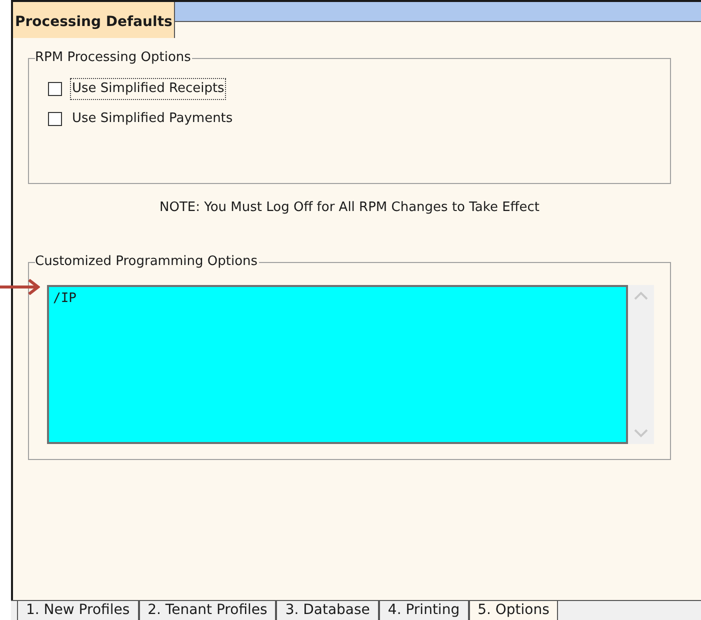 The height and width of the screenshot is (620, 701). What do you see at coordinates (148, 89) in the screenshot?
I see `checkbox-label: Use Simplified Receipts` at bounding box center [148, 89].